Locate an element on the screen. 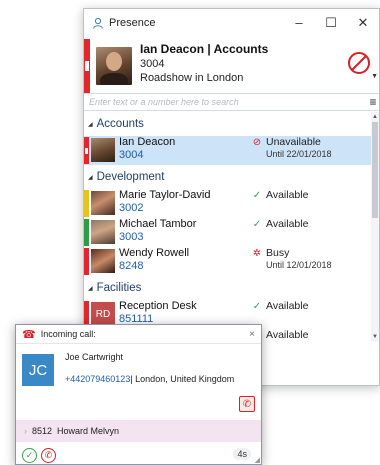  contact-marie-taylor-david: Marie Taylor-David 3002 ✓ Available is located at coordinates (228, 203).